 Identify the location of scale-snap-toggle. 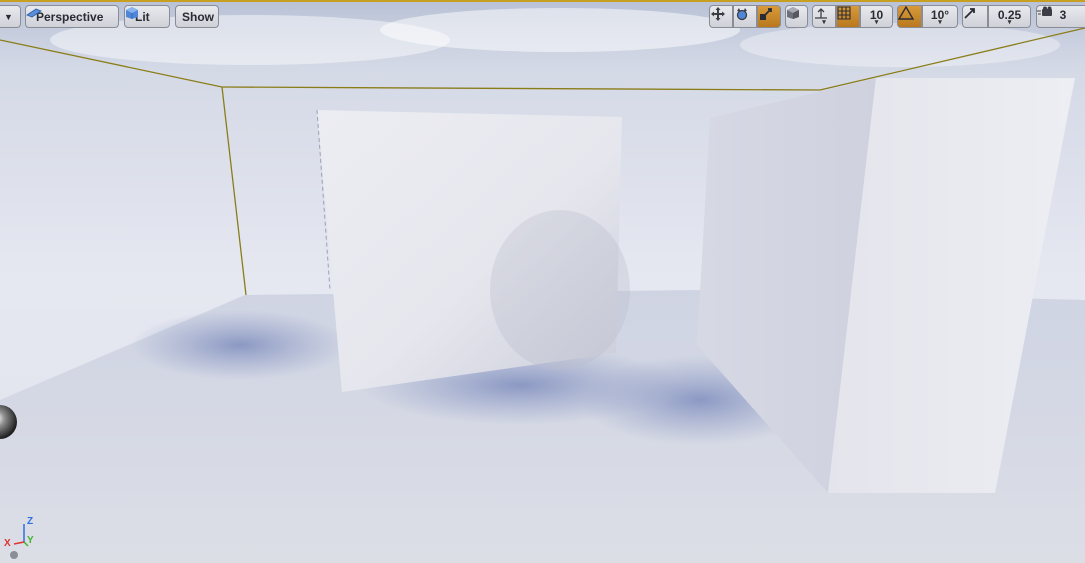
(975, 16).